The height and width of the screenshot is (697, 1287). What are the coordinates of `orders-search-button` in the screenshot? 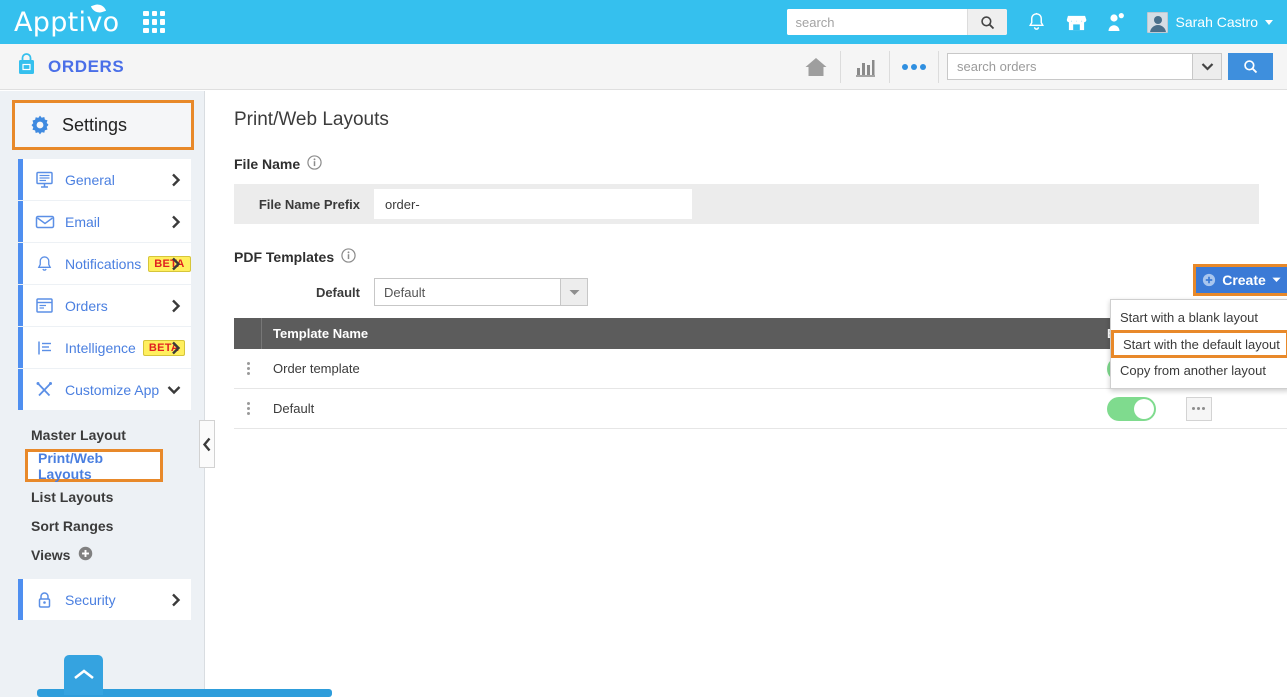 It's located at (1250, 66).